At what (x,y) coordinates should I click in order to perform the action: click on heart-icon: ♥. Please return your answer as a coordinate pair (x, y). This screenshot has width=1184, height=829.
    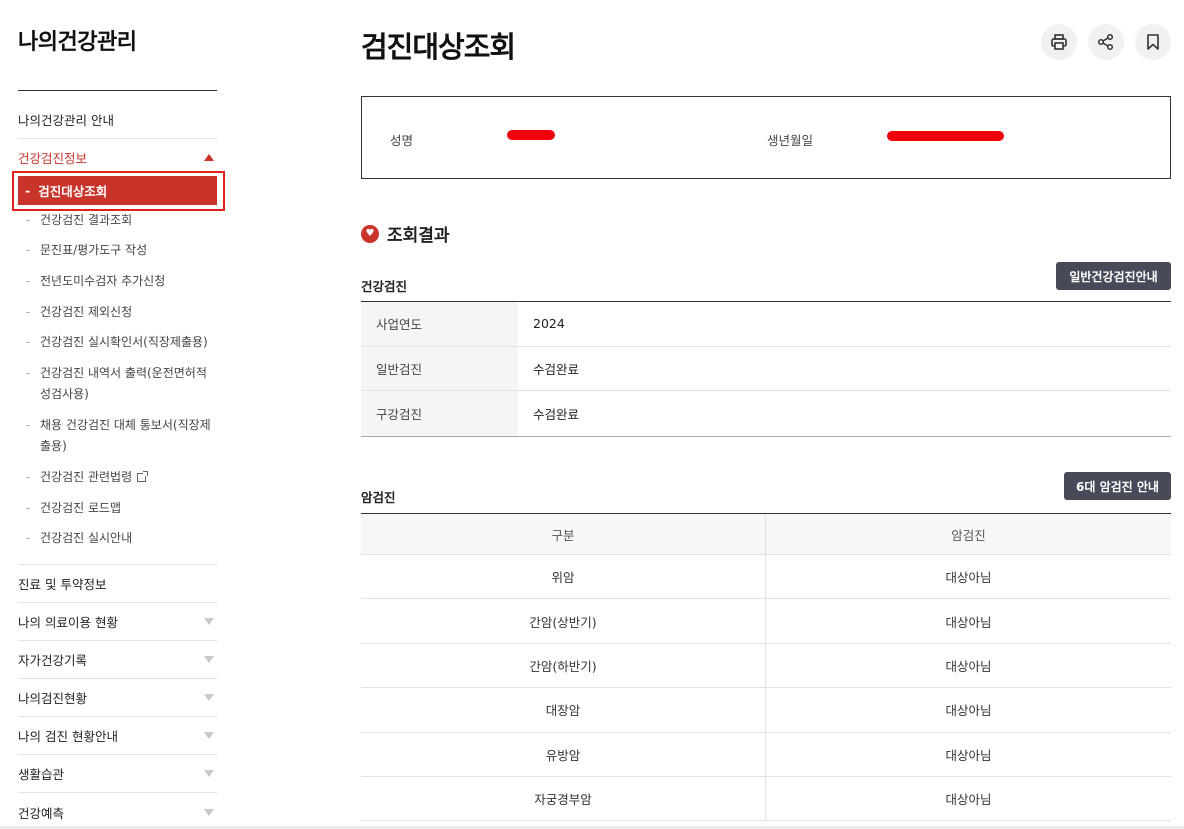
    Looking at the image, I should click on (370, 233).